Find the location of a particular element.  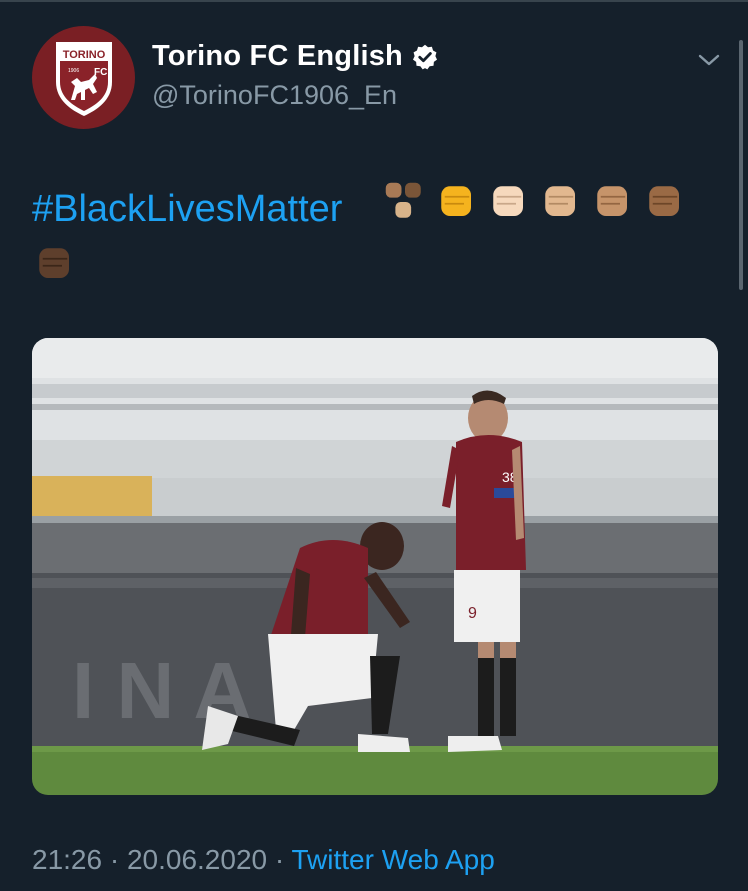

display-name: Torino FC English is located at coordinates (277, 56).